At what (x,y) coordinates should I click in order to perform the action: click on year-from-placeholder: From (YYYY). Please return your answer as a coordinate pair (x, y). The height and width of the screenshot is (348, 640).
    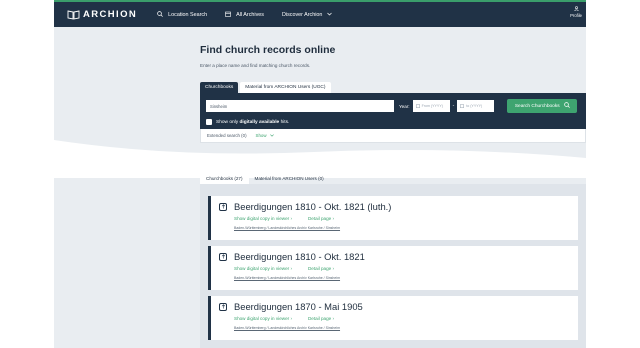
    Looking at the image, I should click on (432, 106).